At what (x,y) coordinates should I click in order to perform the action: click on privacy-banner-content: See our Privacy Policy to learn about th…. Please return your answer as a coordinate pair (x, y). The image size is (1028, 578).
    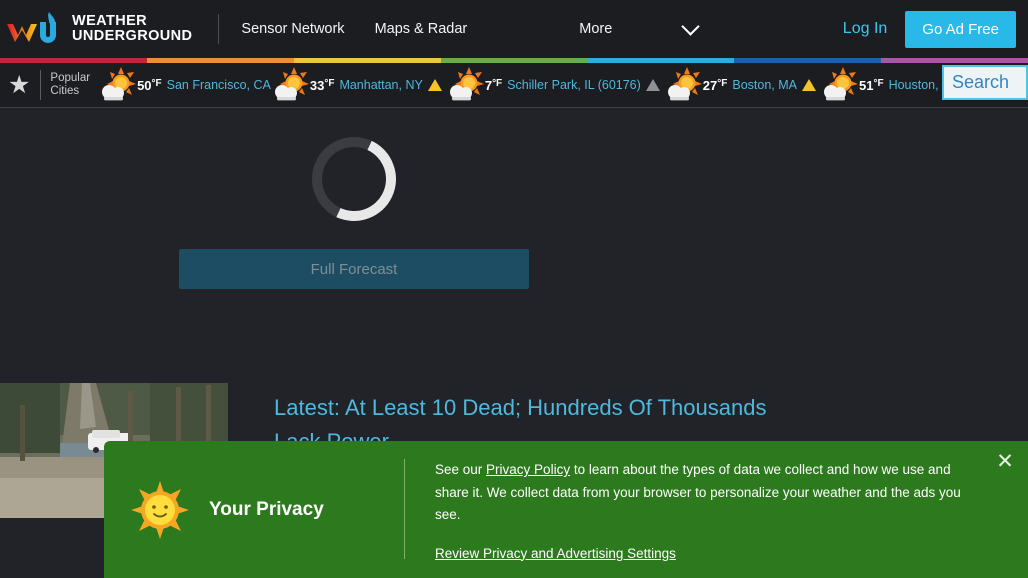
    Looking at the image, I should click on (695, 502).